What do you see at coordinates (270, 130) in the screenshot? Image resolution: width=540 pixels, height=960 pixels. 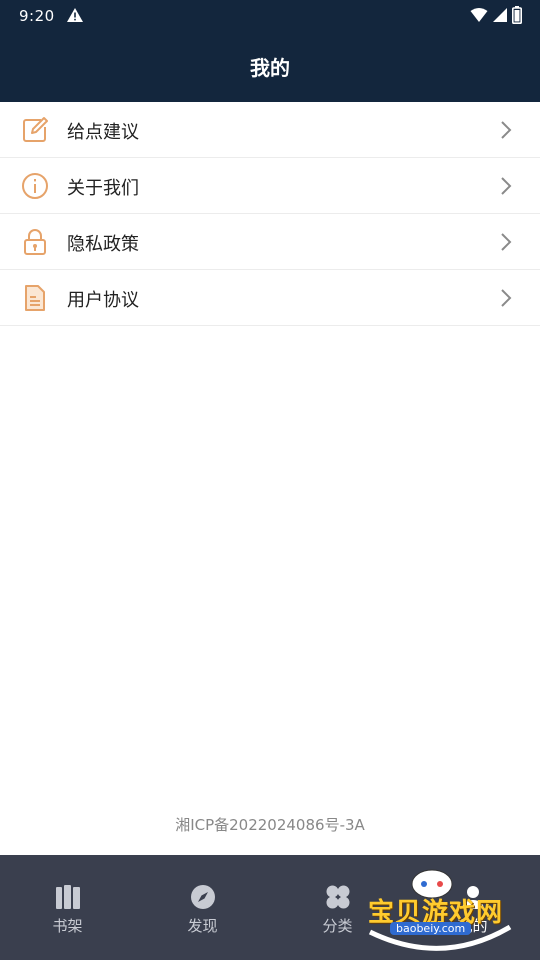 I see `menu-item-feedback: 给点建议` at bounding box center [270, 130].